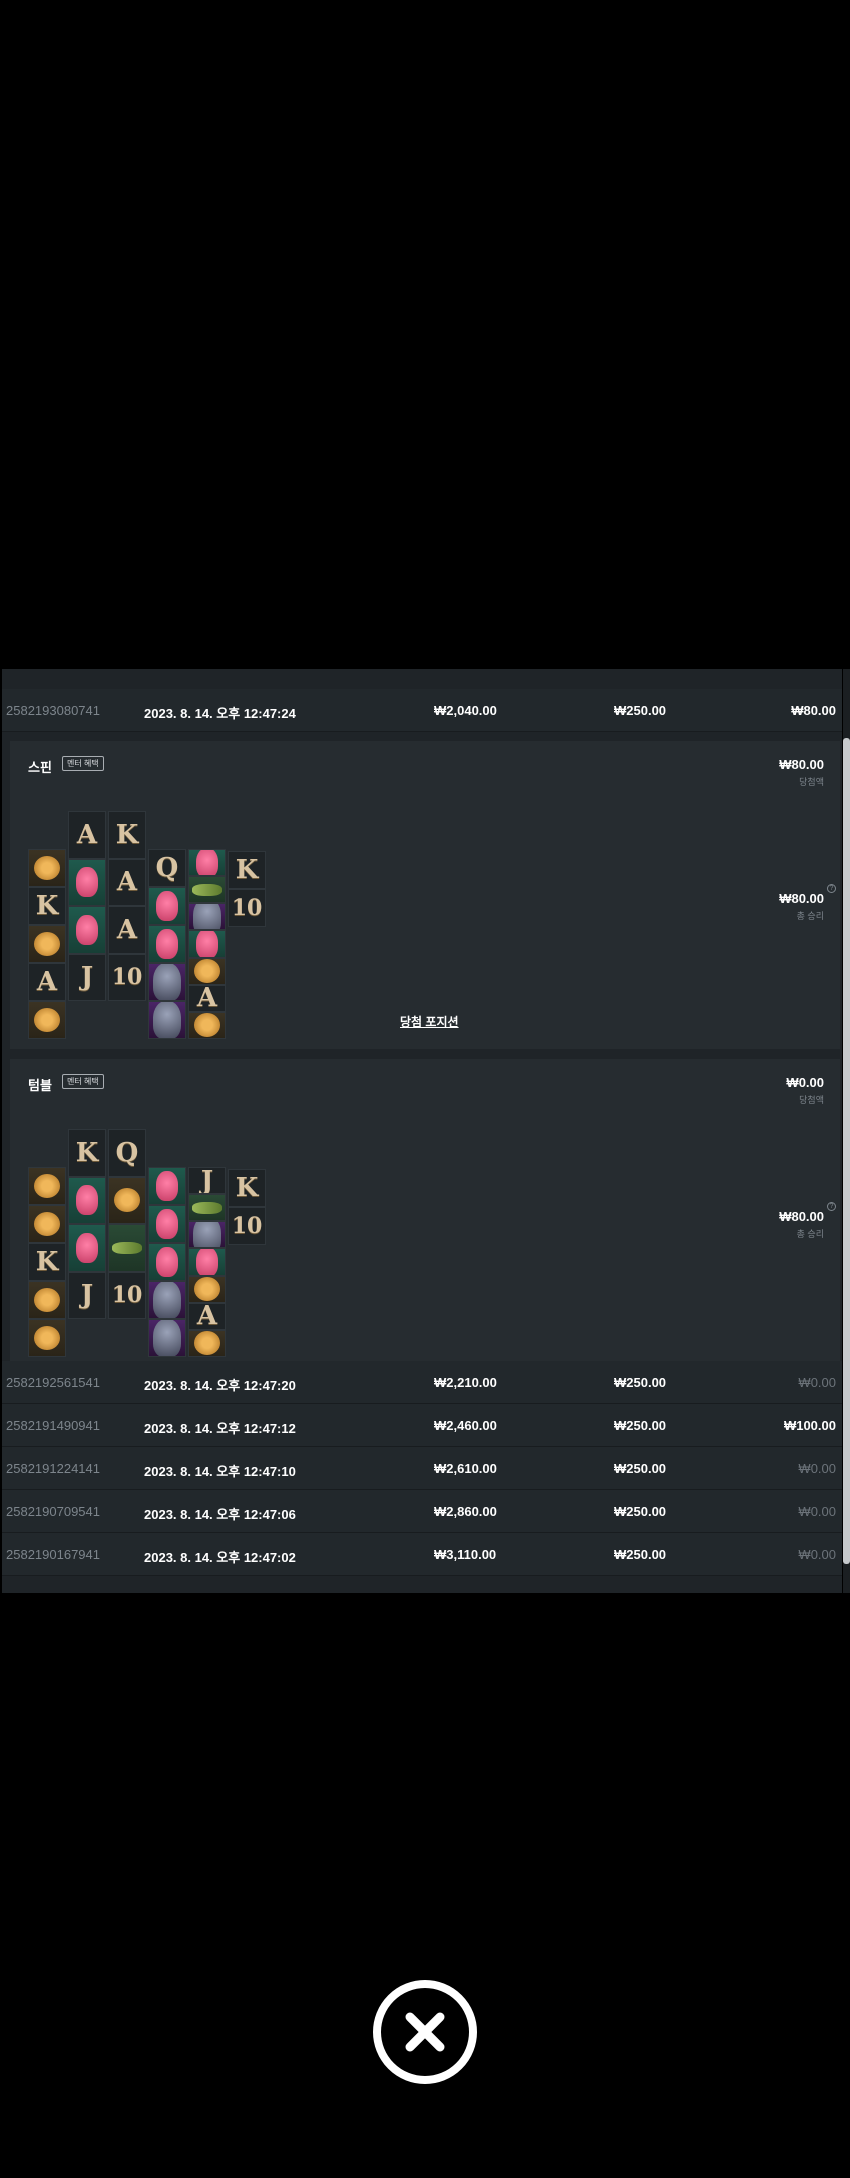 The width and height of the screenshot is (850, 2178). I want to click on win-amount: ₩80.00, so click(801, 764).